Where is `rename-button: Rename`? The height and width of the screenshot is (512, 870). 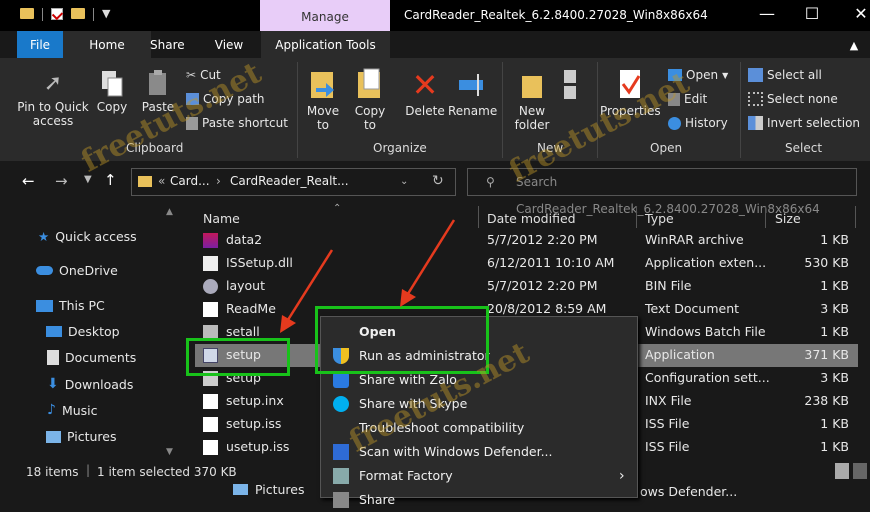 rename-button: Rename is located at coordinates (472, 93).